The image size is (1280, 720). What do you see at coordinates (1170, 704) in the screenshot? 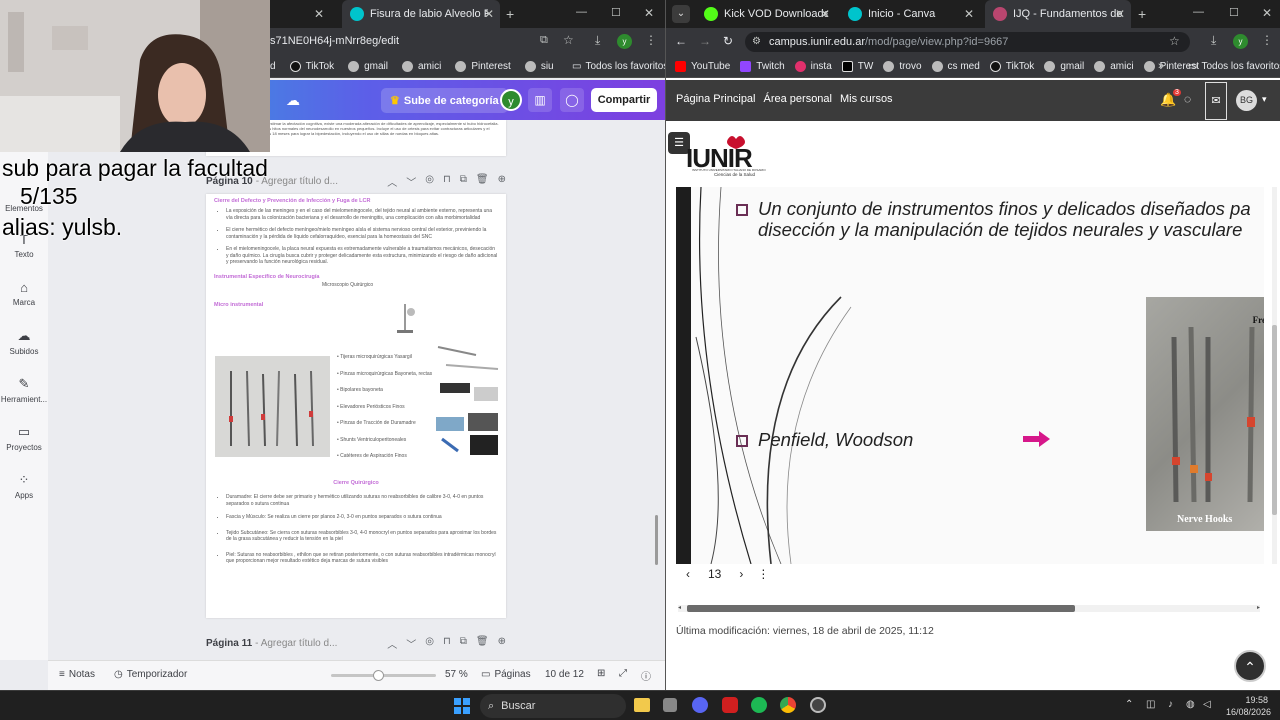
I see `microphone-icon: ♪` at bounding box center [1170, 704].